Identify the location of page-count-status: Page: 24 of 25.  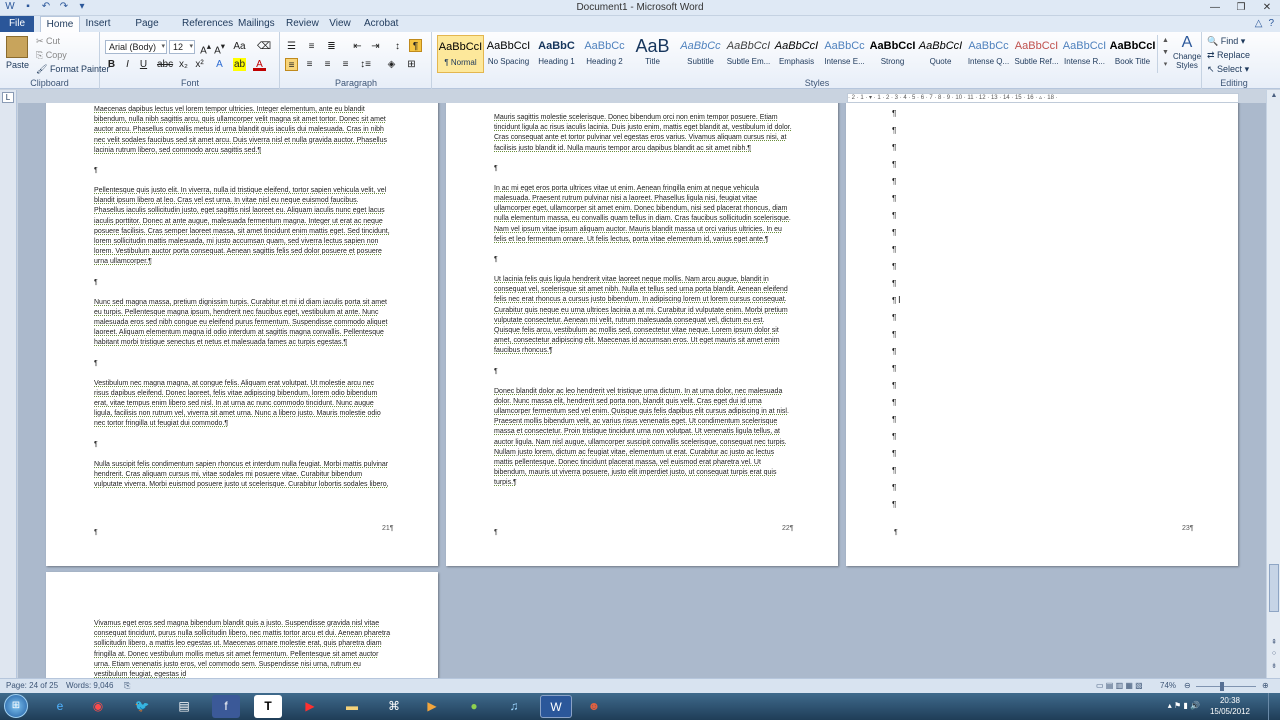
(32, 685).